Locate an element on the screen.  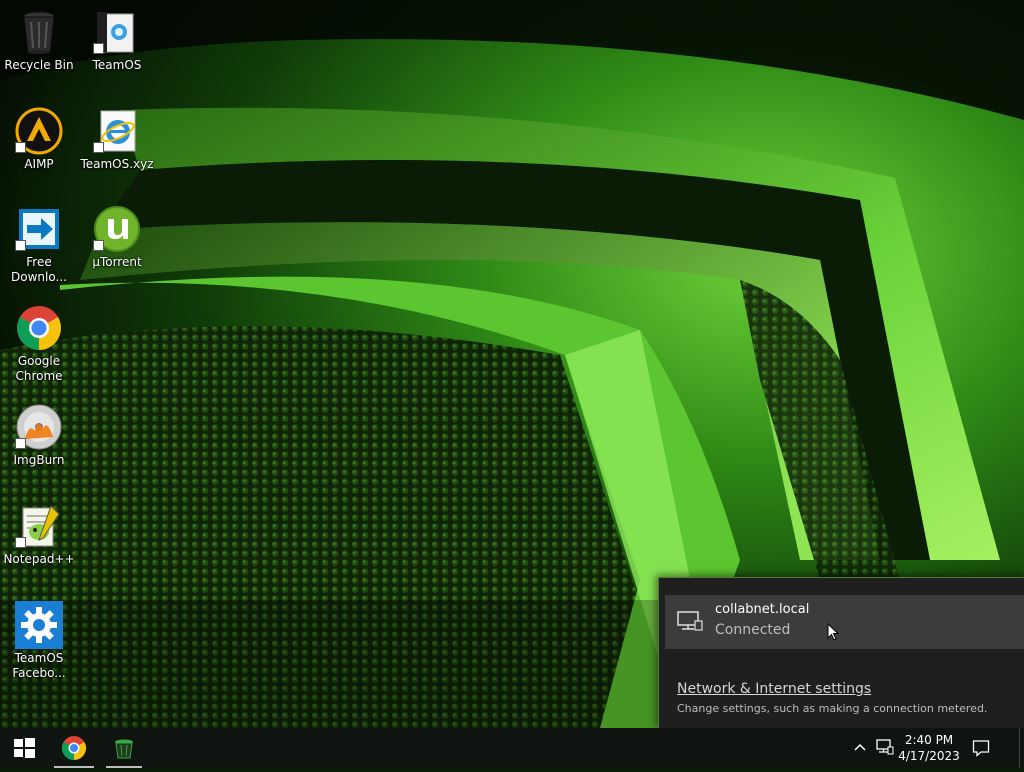
desktop-icon-notepad-plus-plus: Notepad++ is located at coordinates (39, 534).